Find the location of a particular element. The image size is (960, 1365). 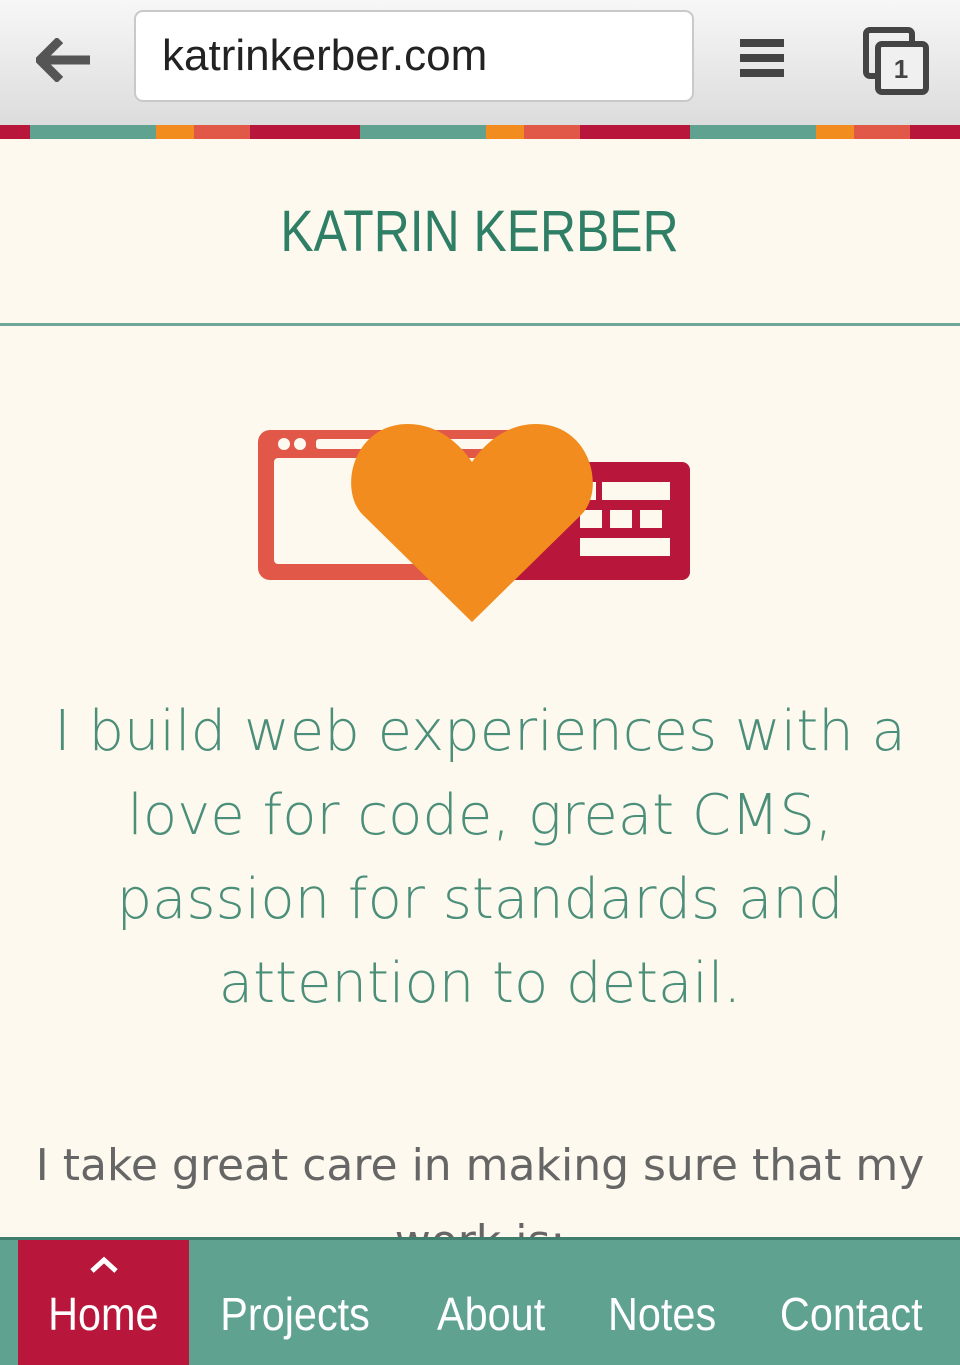

nav-item-contact: Contact is located at coordinates (851, 1302).